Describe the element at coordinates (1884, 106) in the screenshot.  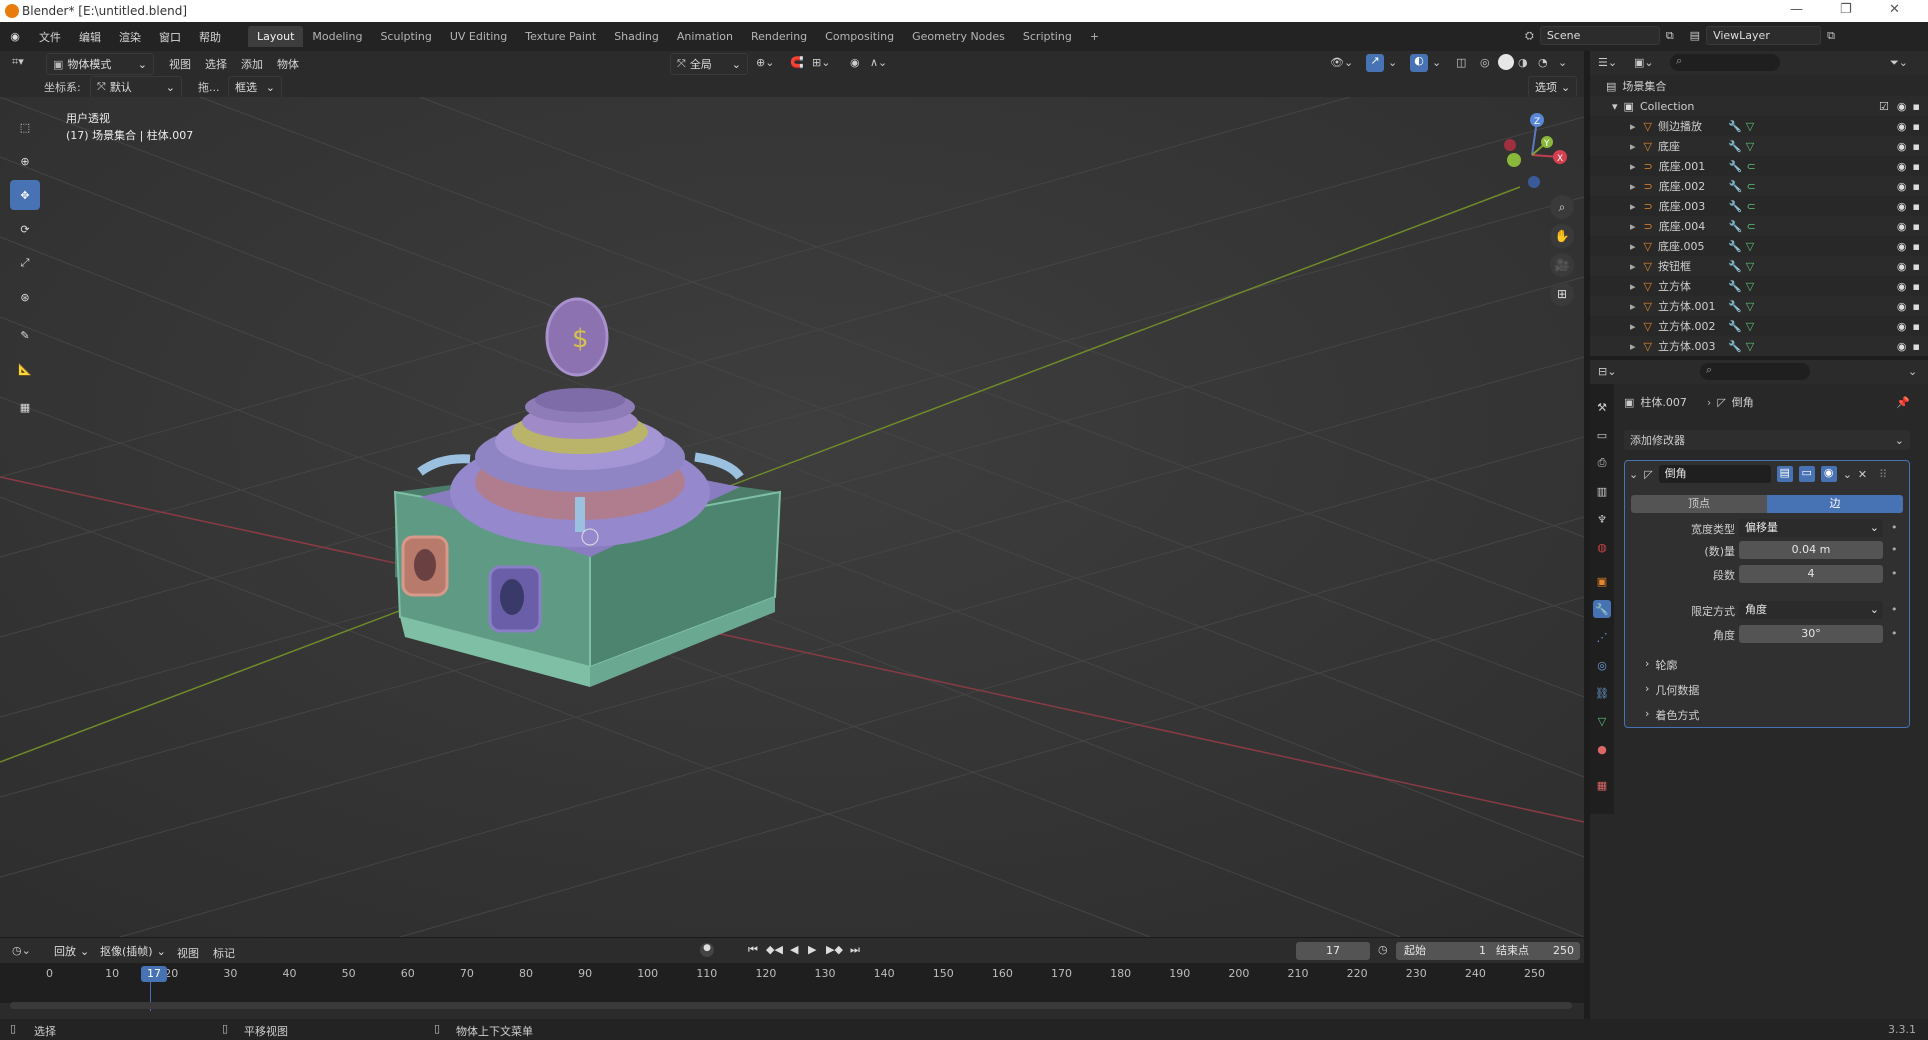
I see `checkbox-icon: ☑` at that location.